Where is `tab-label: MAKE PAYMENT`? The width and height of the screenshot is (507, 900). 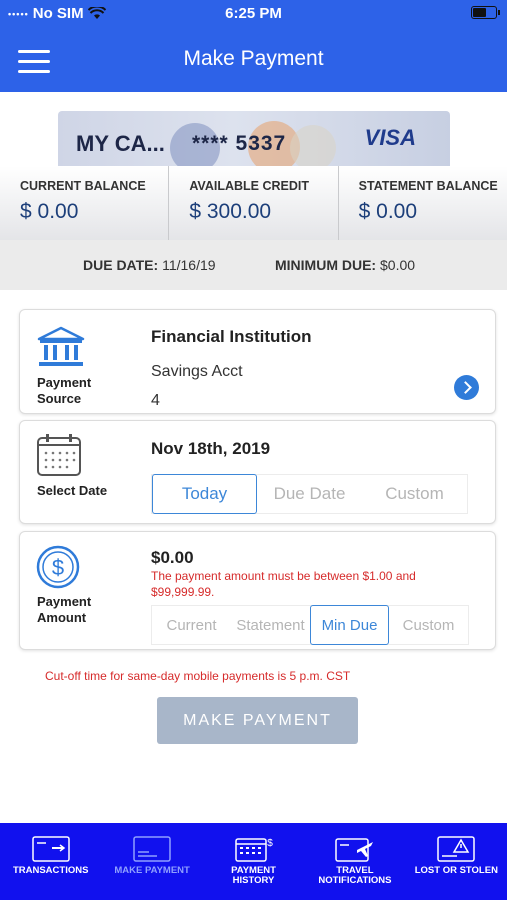 tab-label: MAKE PAYMENT is located at coordinates (152, 870).